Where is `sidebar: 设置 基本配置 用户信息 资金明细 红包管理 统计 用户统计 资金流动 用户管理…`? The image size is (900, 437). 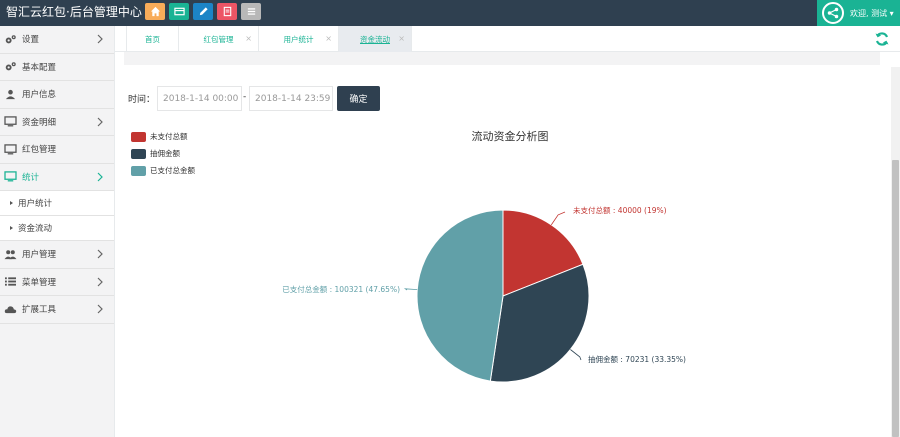
sidebar: 设置 基本配置 用户信息 资金明细 红包管理 统计 用户统计 资金流动 用户管理… is located at coordinates (57, 231).